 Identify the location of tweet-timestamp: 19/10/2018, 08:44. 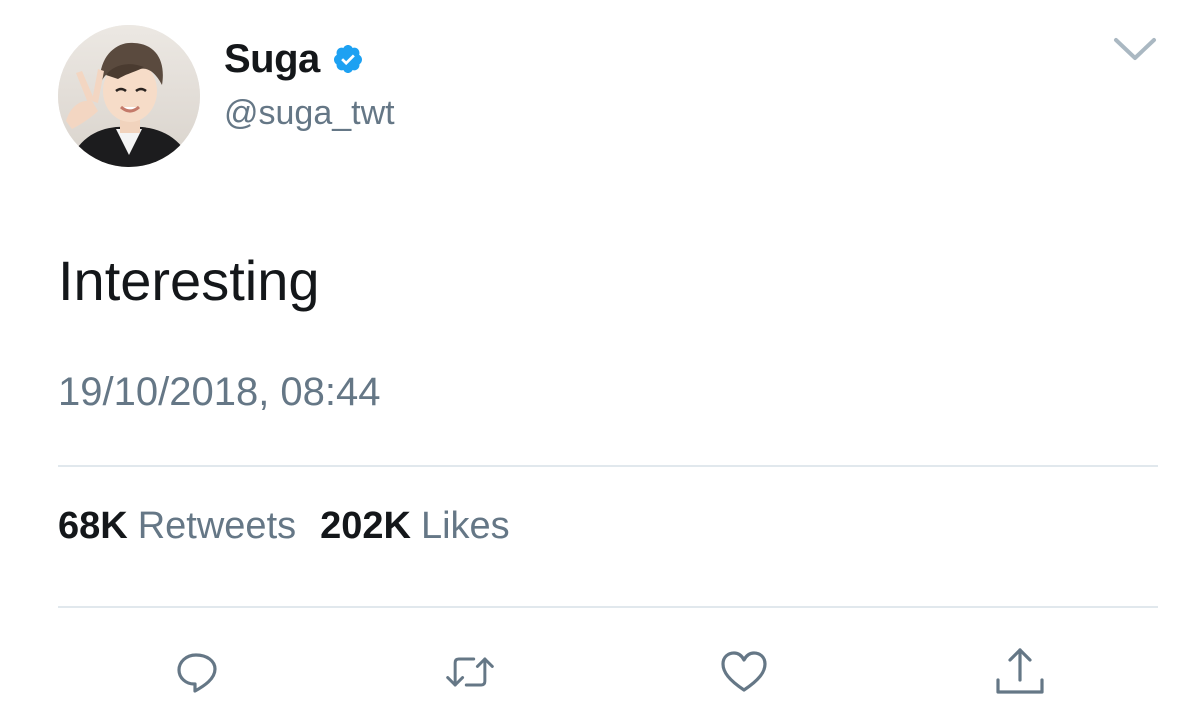
(219, 392).